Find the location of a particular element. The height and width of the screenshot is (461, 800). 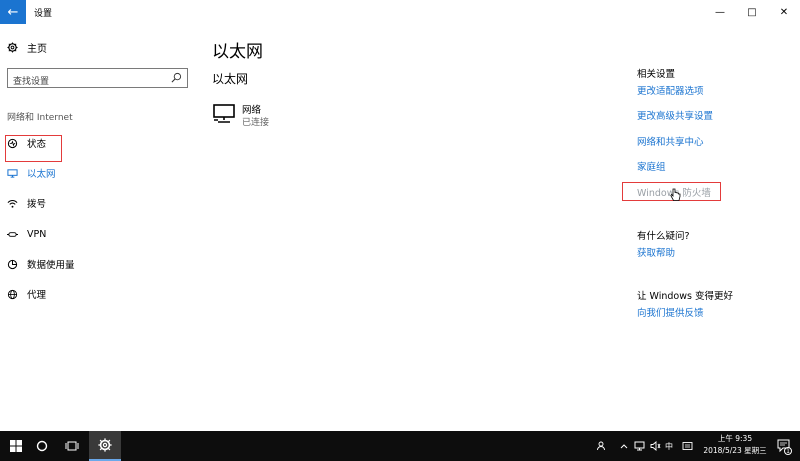

windows-logo-icon is located at coordinates (16, 446).